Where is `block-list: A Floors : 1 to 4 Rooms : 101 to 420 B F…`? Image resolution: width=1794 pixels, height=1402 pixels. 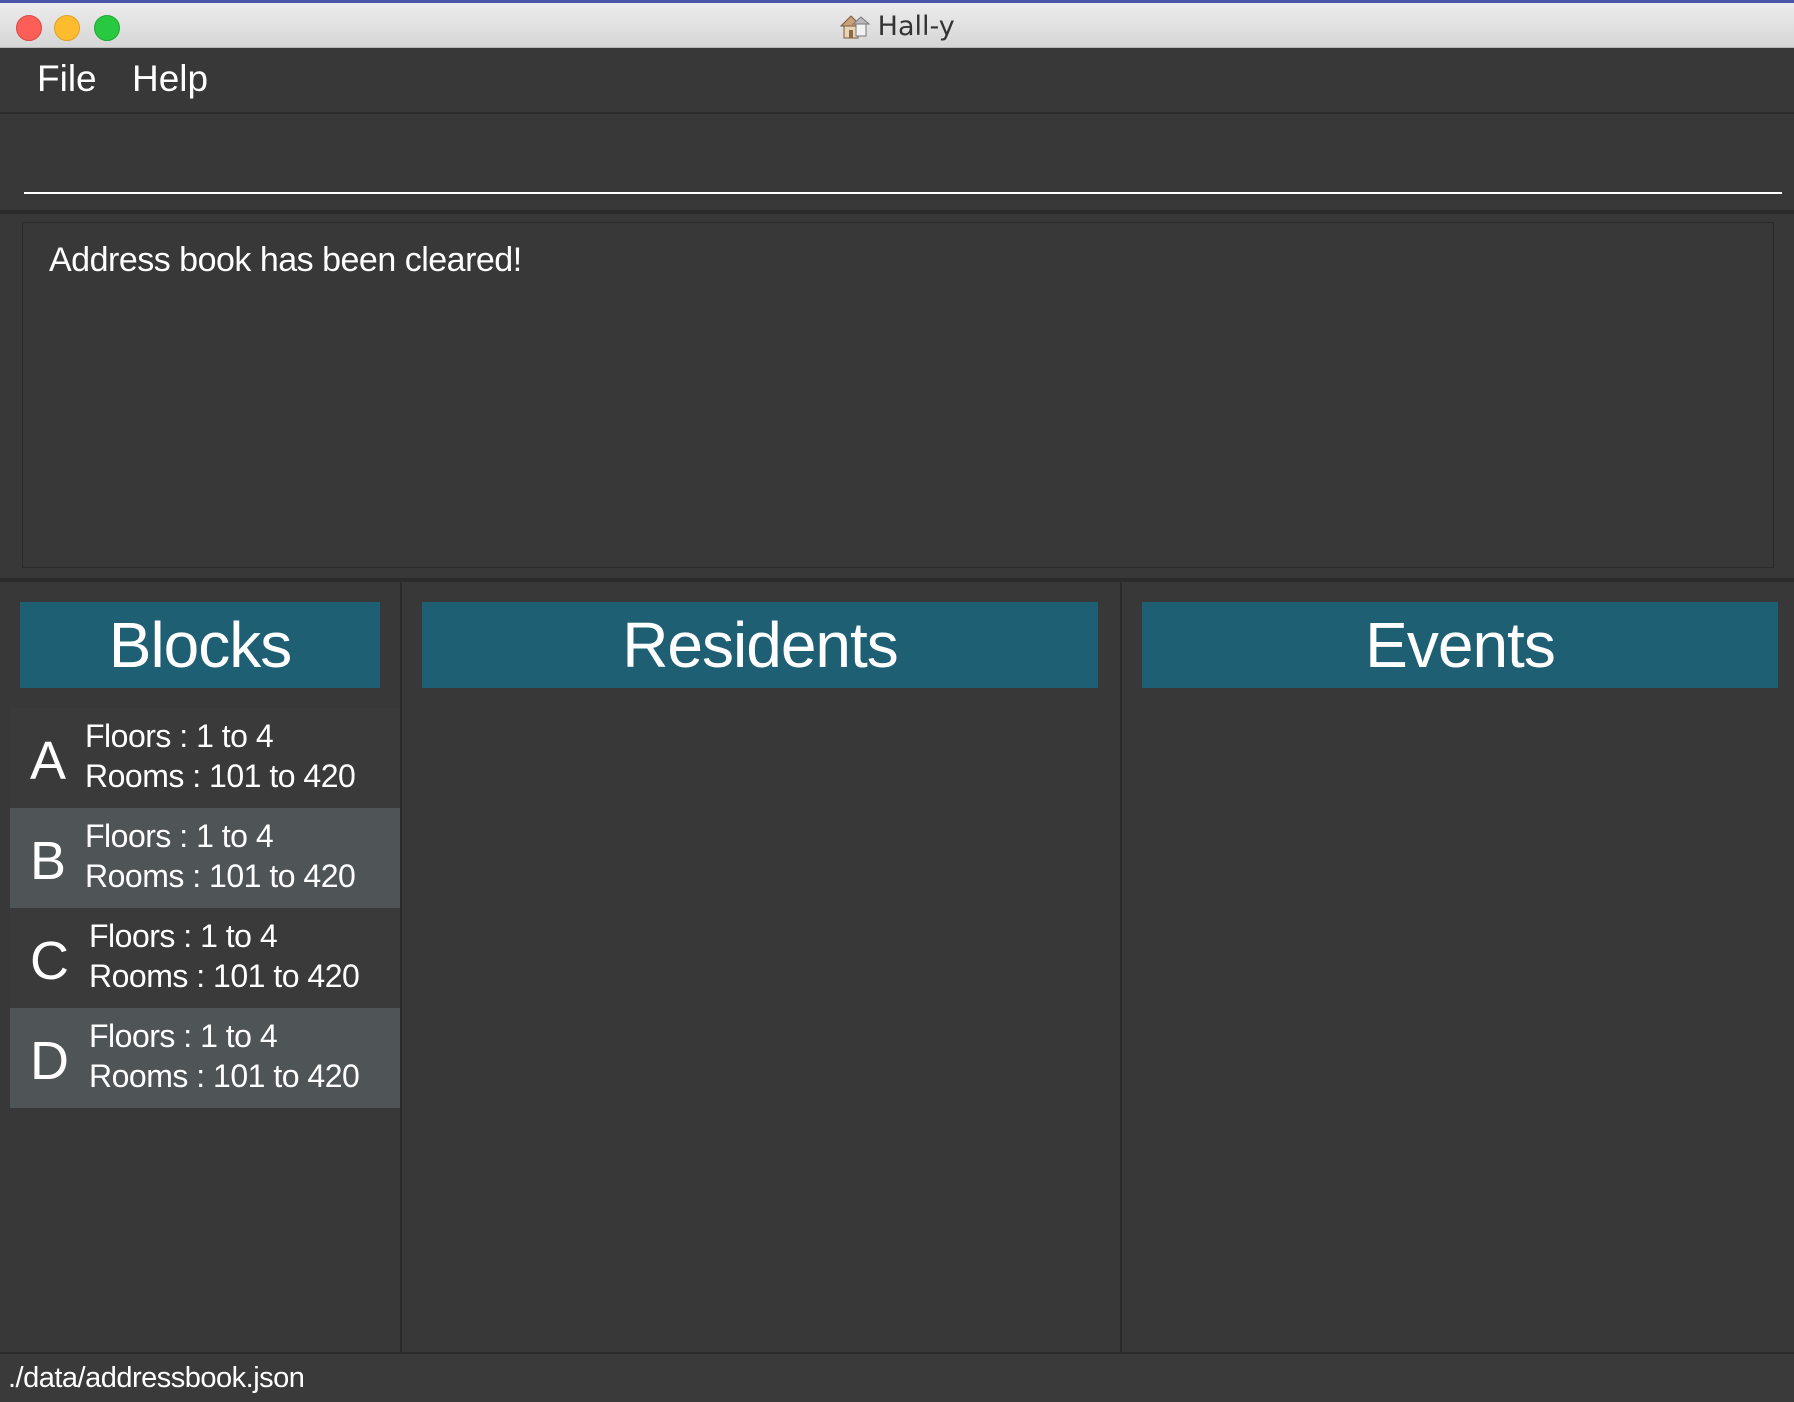
block-list: A Floors : 1 to 4 Rooms : 101 to 420 B F… is located at coordinates (205, 908).